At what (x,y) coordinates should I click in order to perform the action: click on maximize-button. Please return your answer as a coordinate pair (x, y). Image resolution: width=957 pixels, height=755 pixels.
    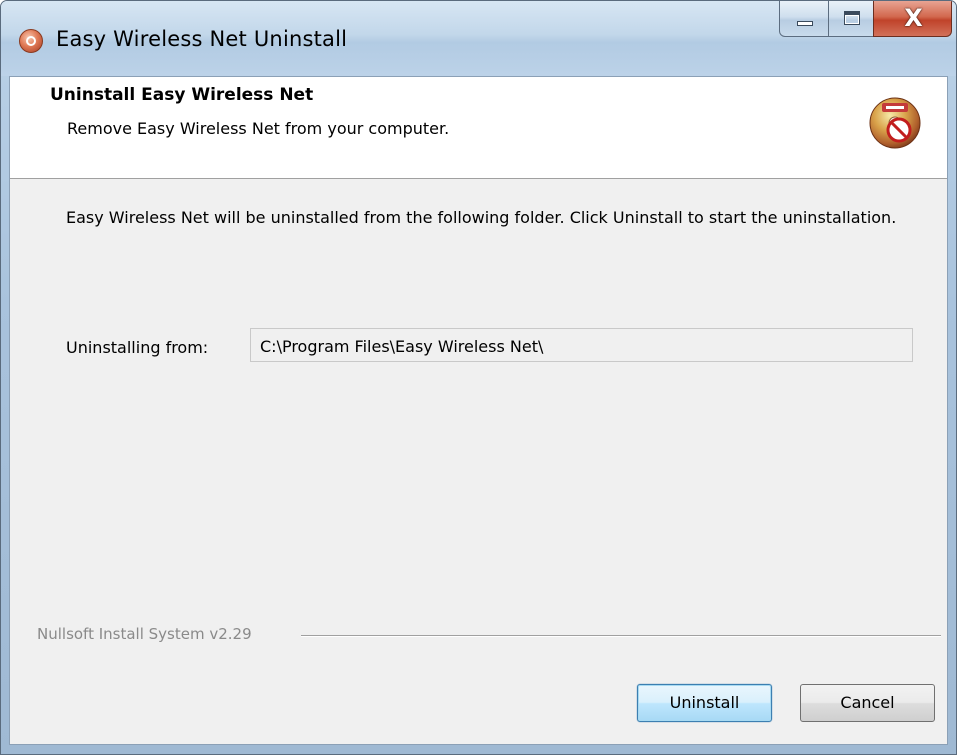
    Looking at the image, I should click on (851, 19).